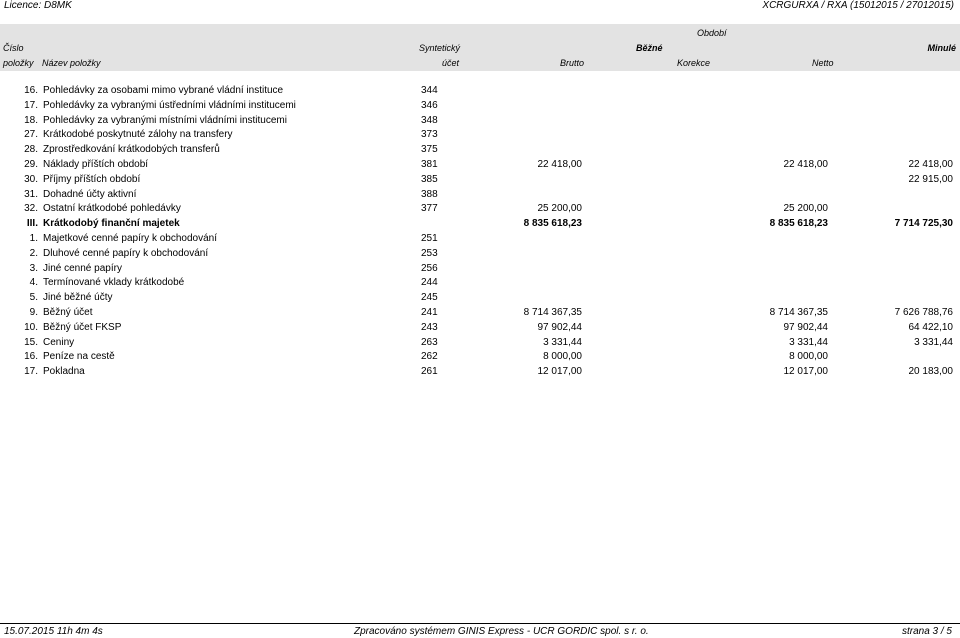  Describe the element at coordinates (806, 372) in the screenshot. I see `row-netto: 12 017,00` at that location.